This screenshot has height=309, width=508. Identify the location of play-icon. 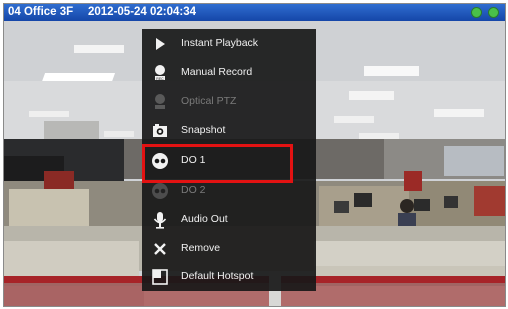
(160, 44).